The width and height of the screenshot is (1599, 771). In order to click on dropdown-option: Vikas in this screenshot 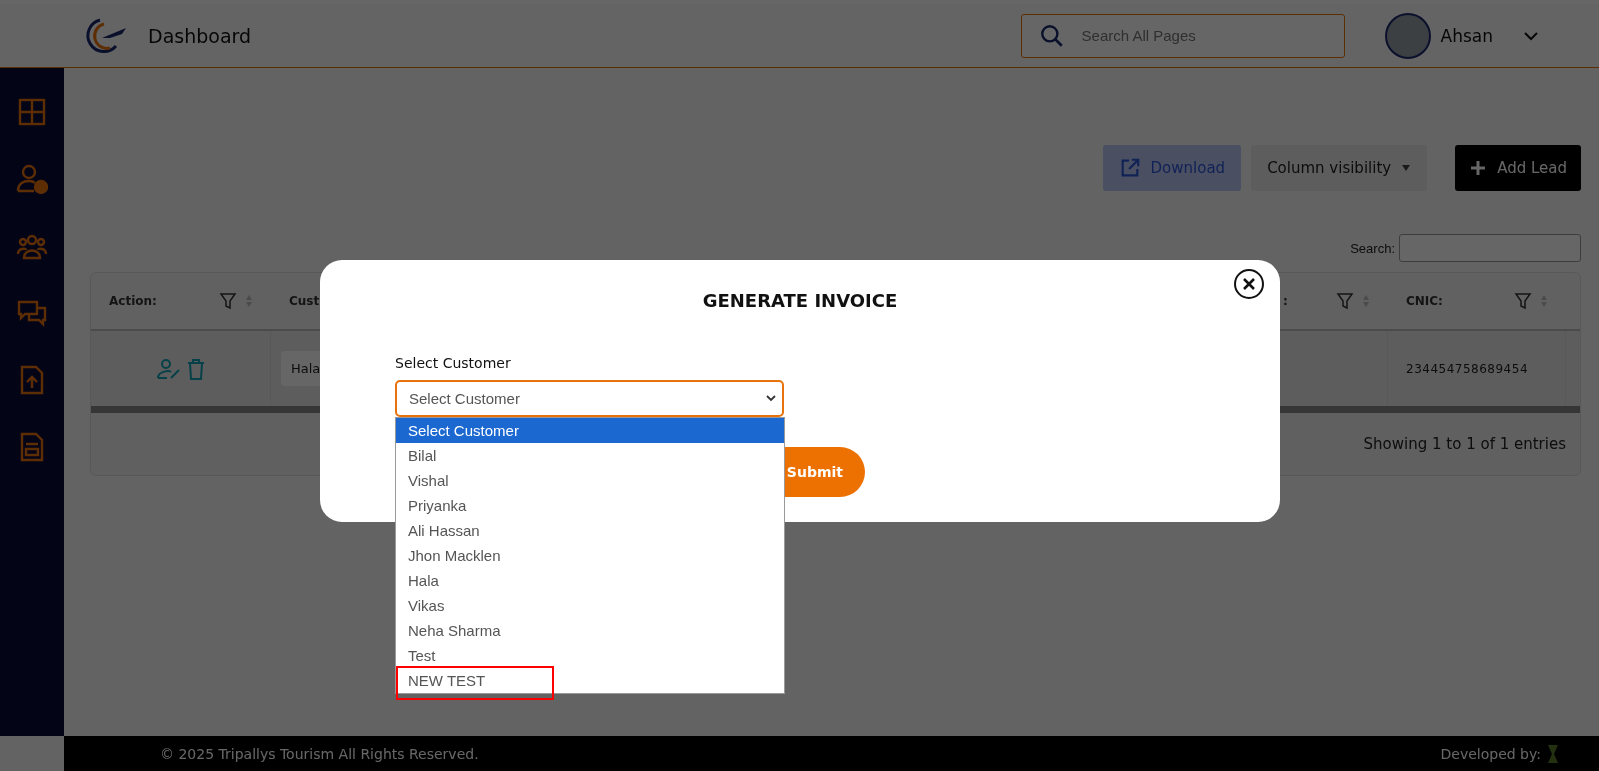, I will do `click(590, 605)`.